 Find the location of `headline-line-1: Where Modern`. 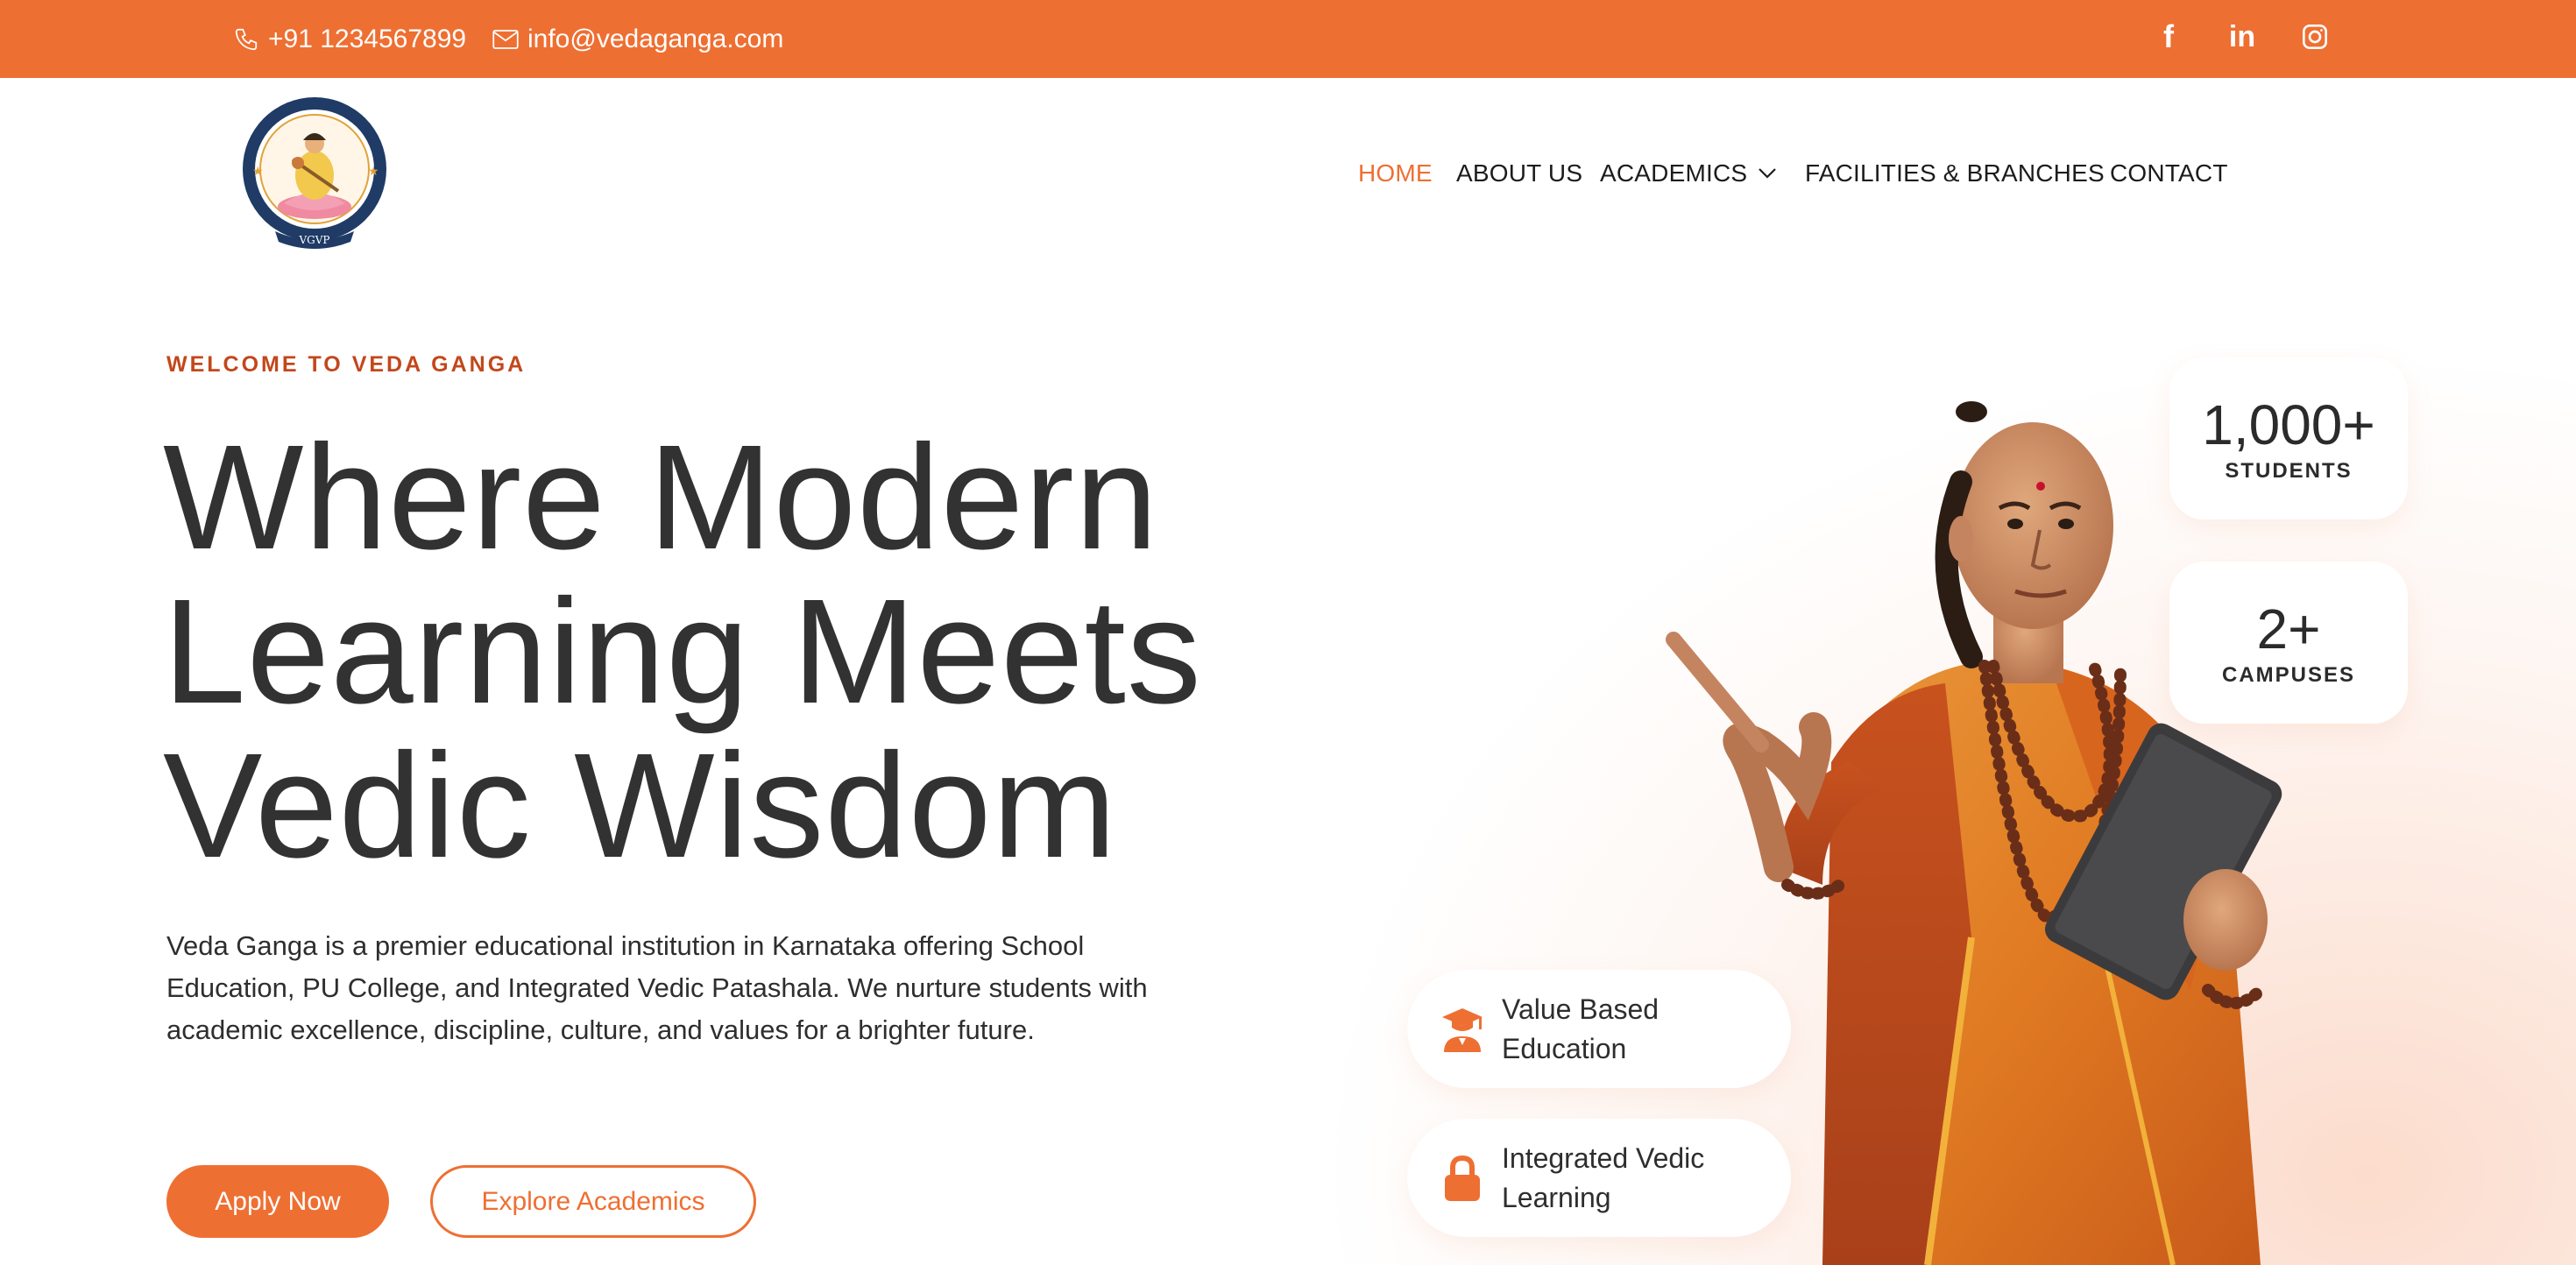

headline-line-1: Where Modern is located at coordinates (661, 498).